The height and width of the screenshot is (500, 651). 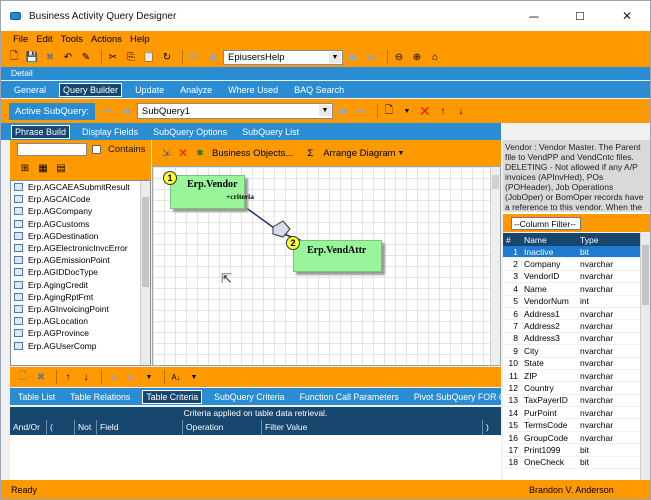 I want to click on table-filter-input, so click(x=52, y=149).